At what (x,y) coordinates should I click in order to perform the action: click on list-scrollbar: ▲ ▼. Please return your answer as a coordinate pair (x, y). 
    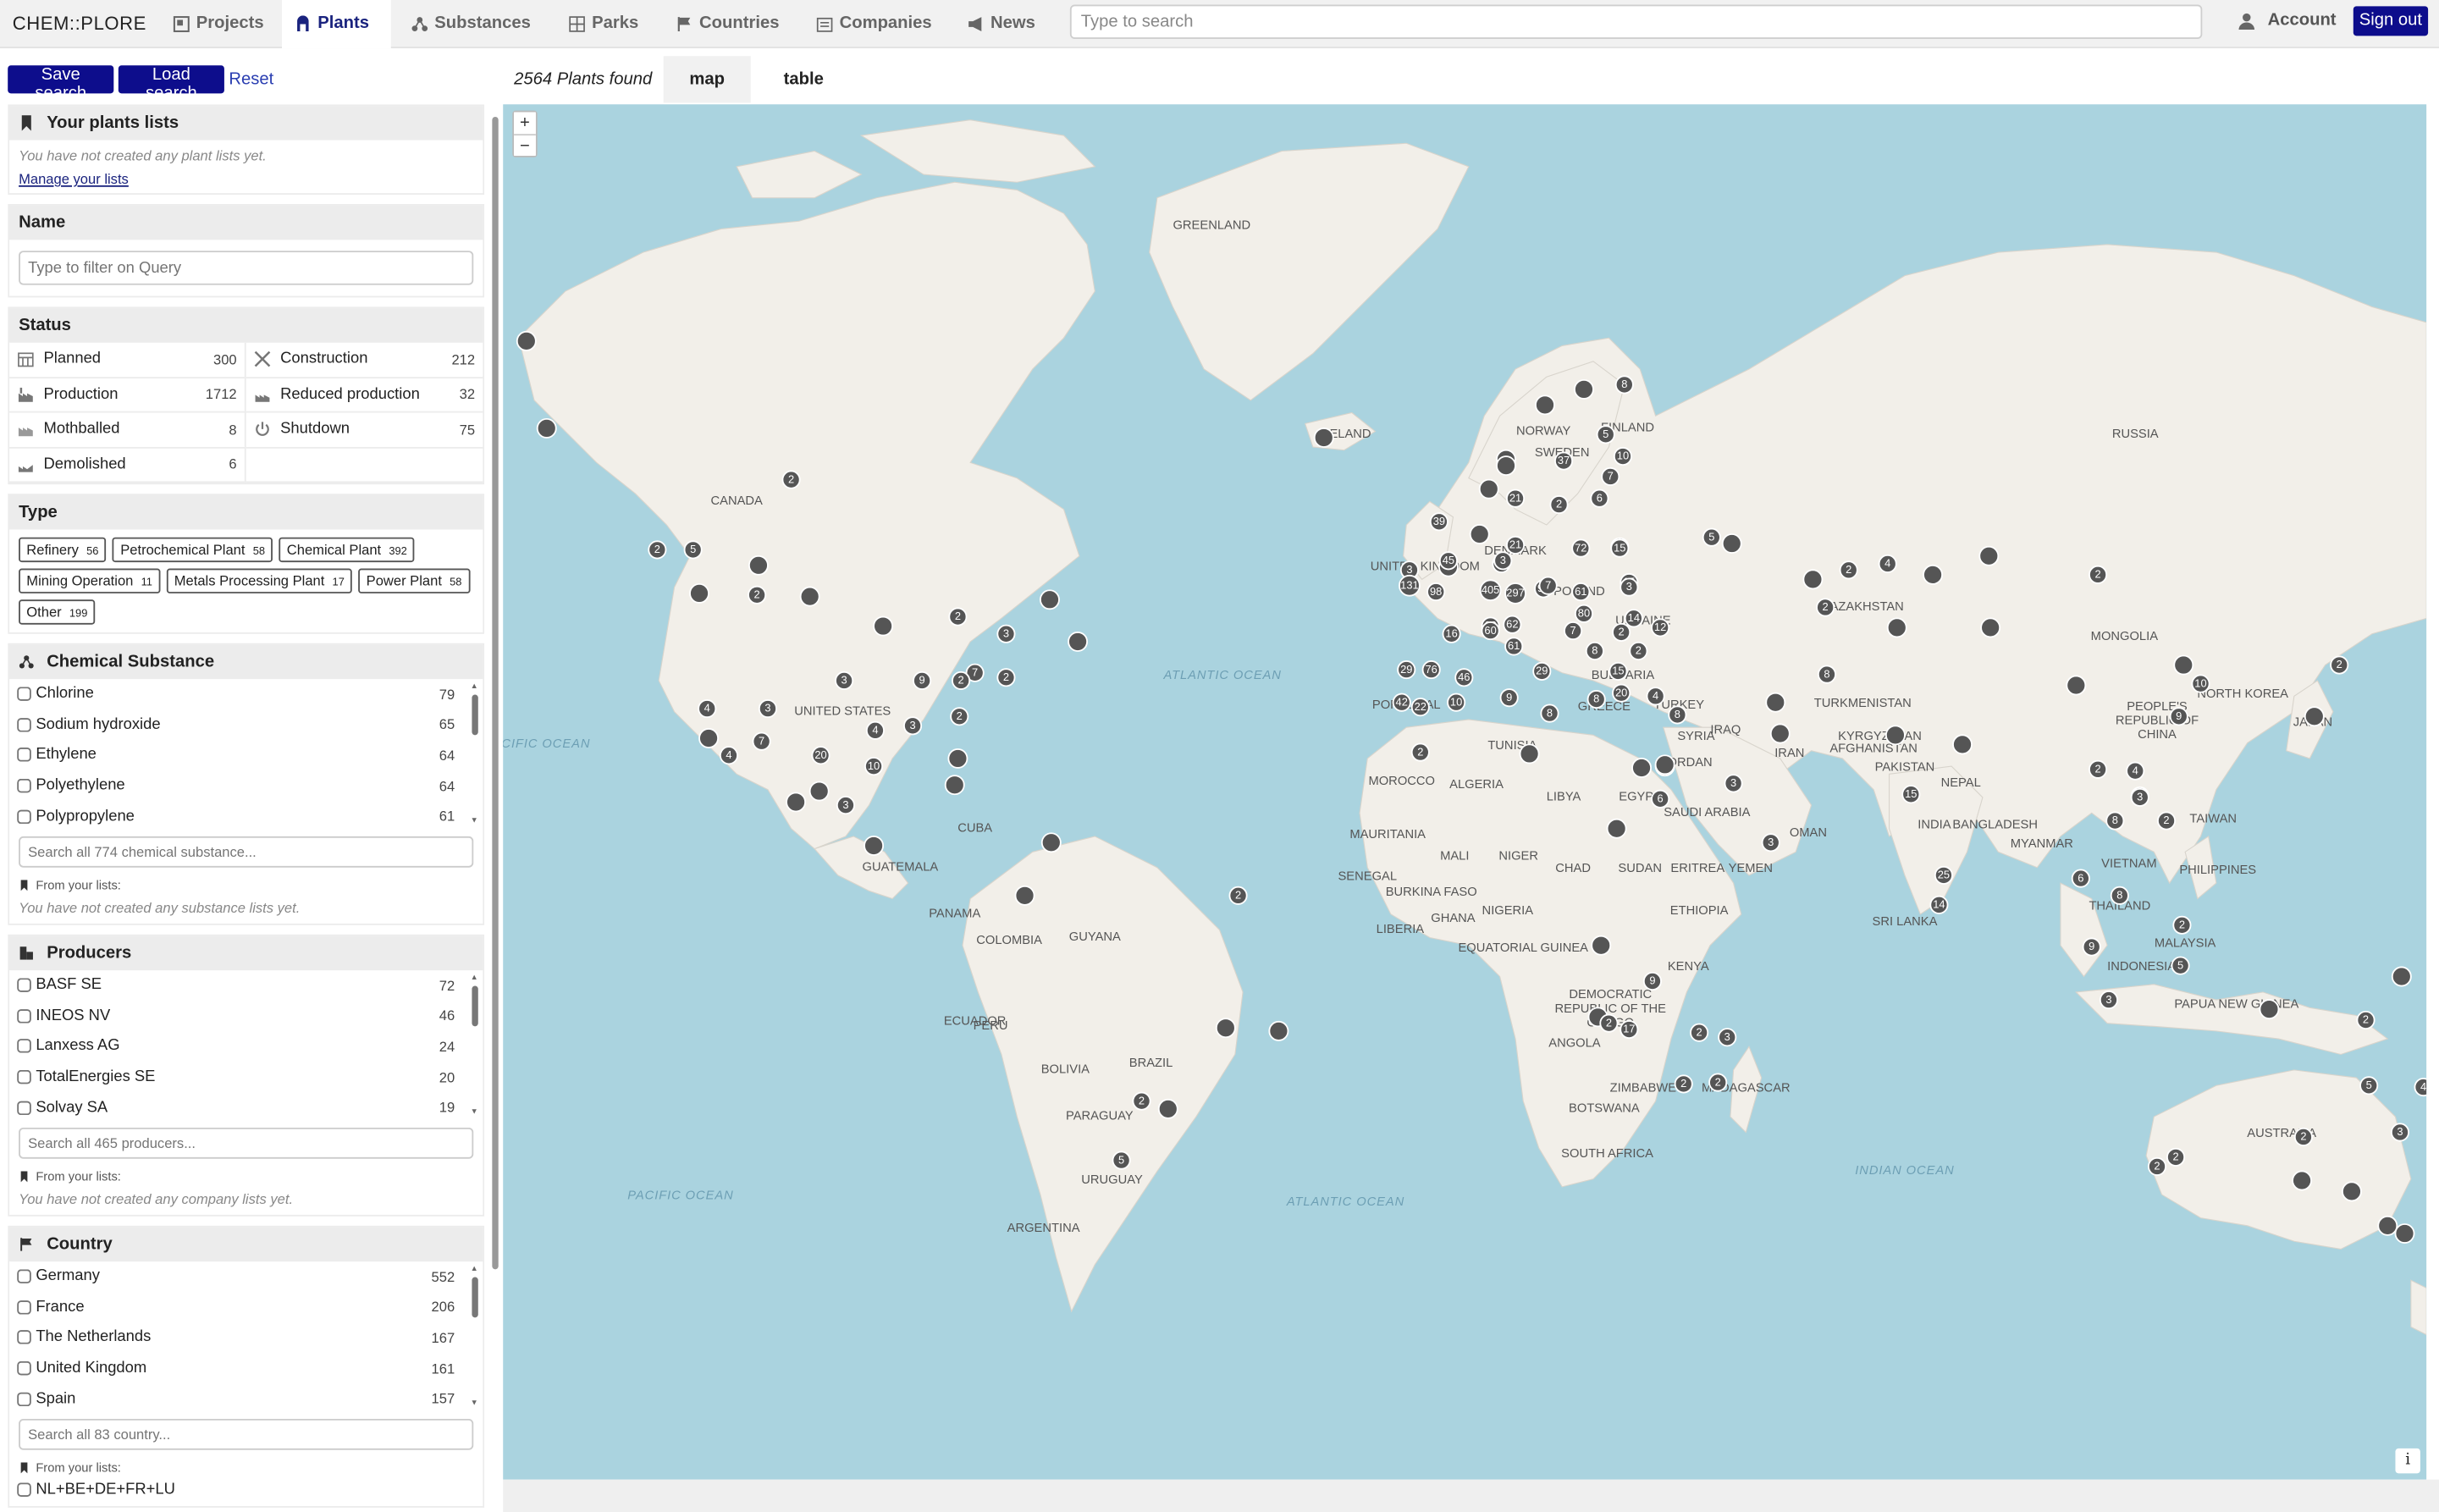
    Looking at the image, I should click on (474, 753).